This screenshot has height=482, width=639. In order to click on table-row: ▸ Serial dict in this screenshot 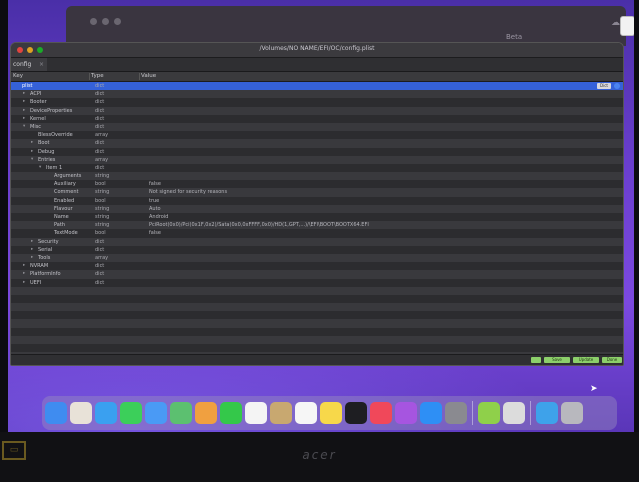, I will do `click(317, 249)`.